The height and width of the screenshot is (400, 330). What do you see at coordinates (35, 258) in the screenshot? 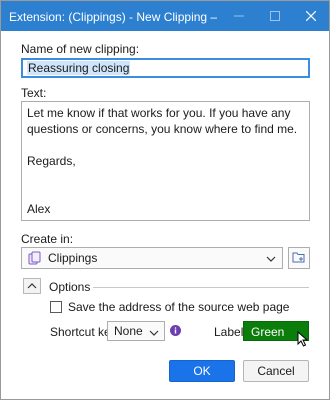
I see `clippings-folder-icon` at bounding box center [35, 258].